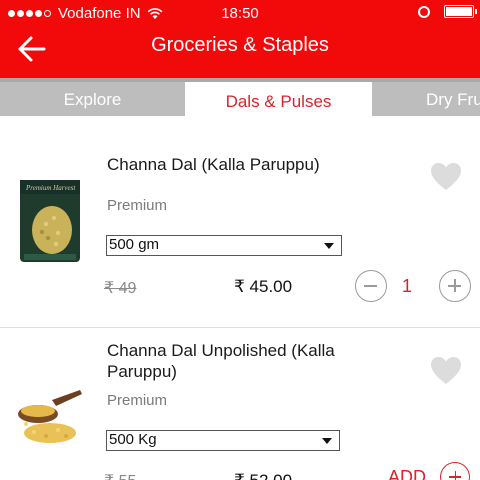 The height and width of the screenshot is (480, 480). What do you see at coordinates (455, 471) in the screenshot?
I see `add-plus-icon` at bounding box center [455, 471].